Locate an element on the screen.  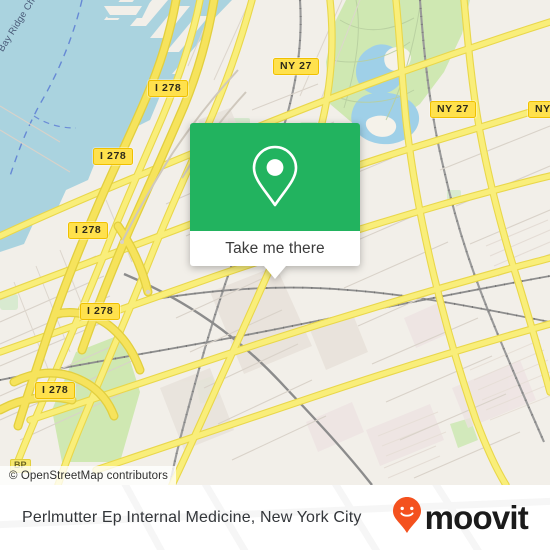
map-pin-icon is located at coordinates (275, 177).